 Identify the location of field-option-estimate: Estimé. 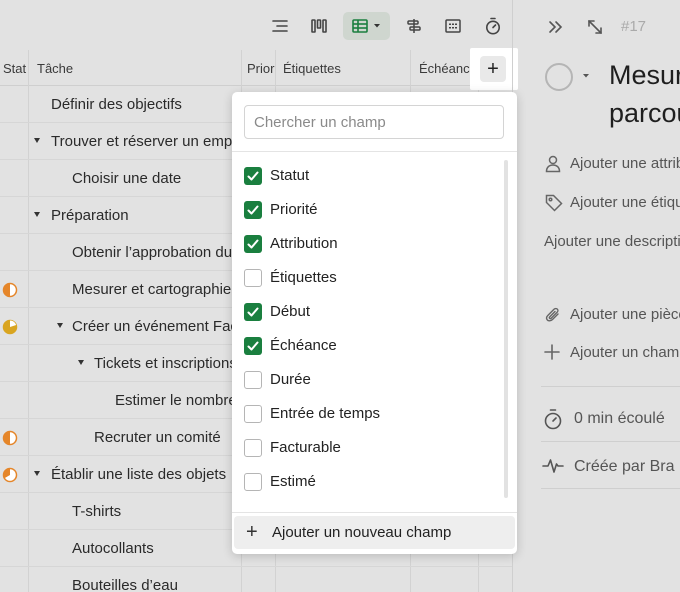
(367, 482).